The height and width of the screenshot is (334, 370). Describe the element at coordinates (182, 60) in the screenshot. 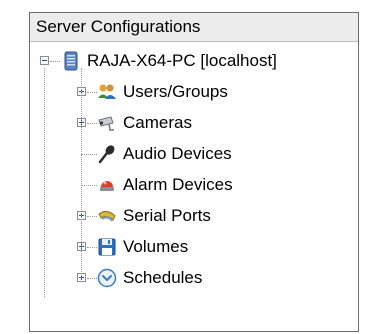

I see `tree-node-label: RAJA-X64-PC [localhost]` at that location.